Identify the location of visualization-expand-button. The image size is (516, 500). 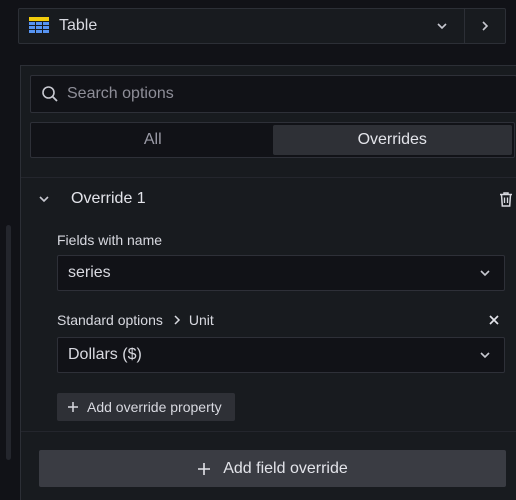
(485, 26).